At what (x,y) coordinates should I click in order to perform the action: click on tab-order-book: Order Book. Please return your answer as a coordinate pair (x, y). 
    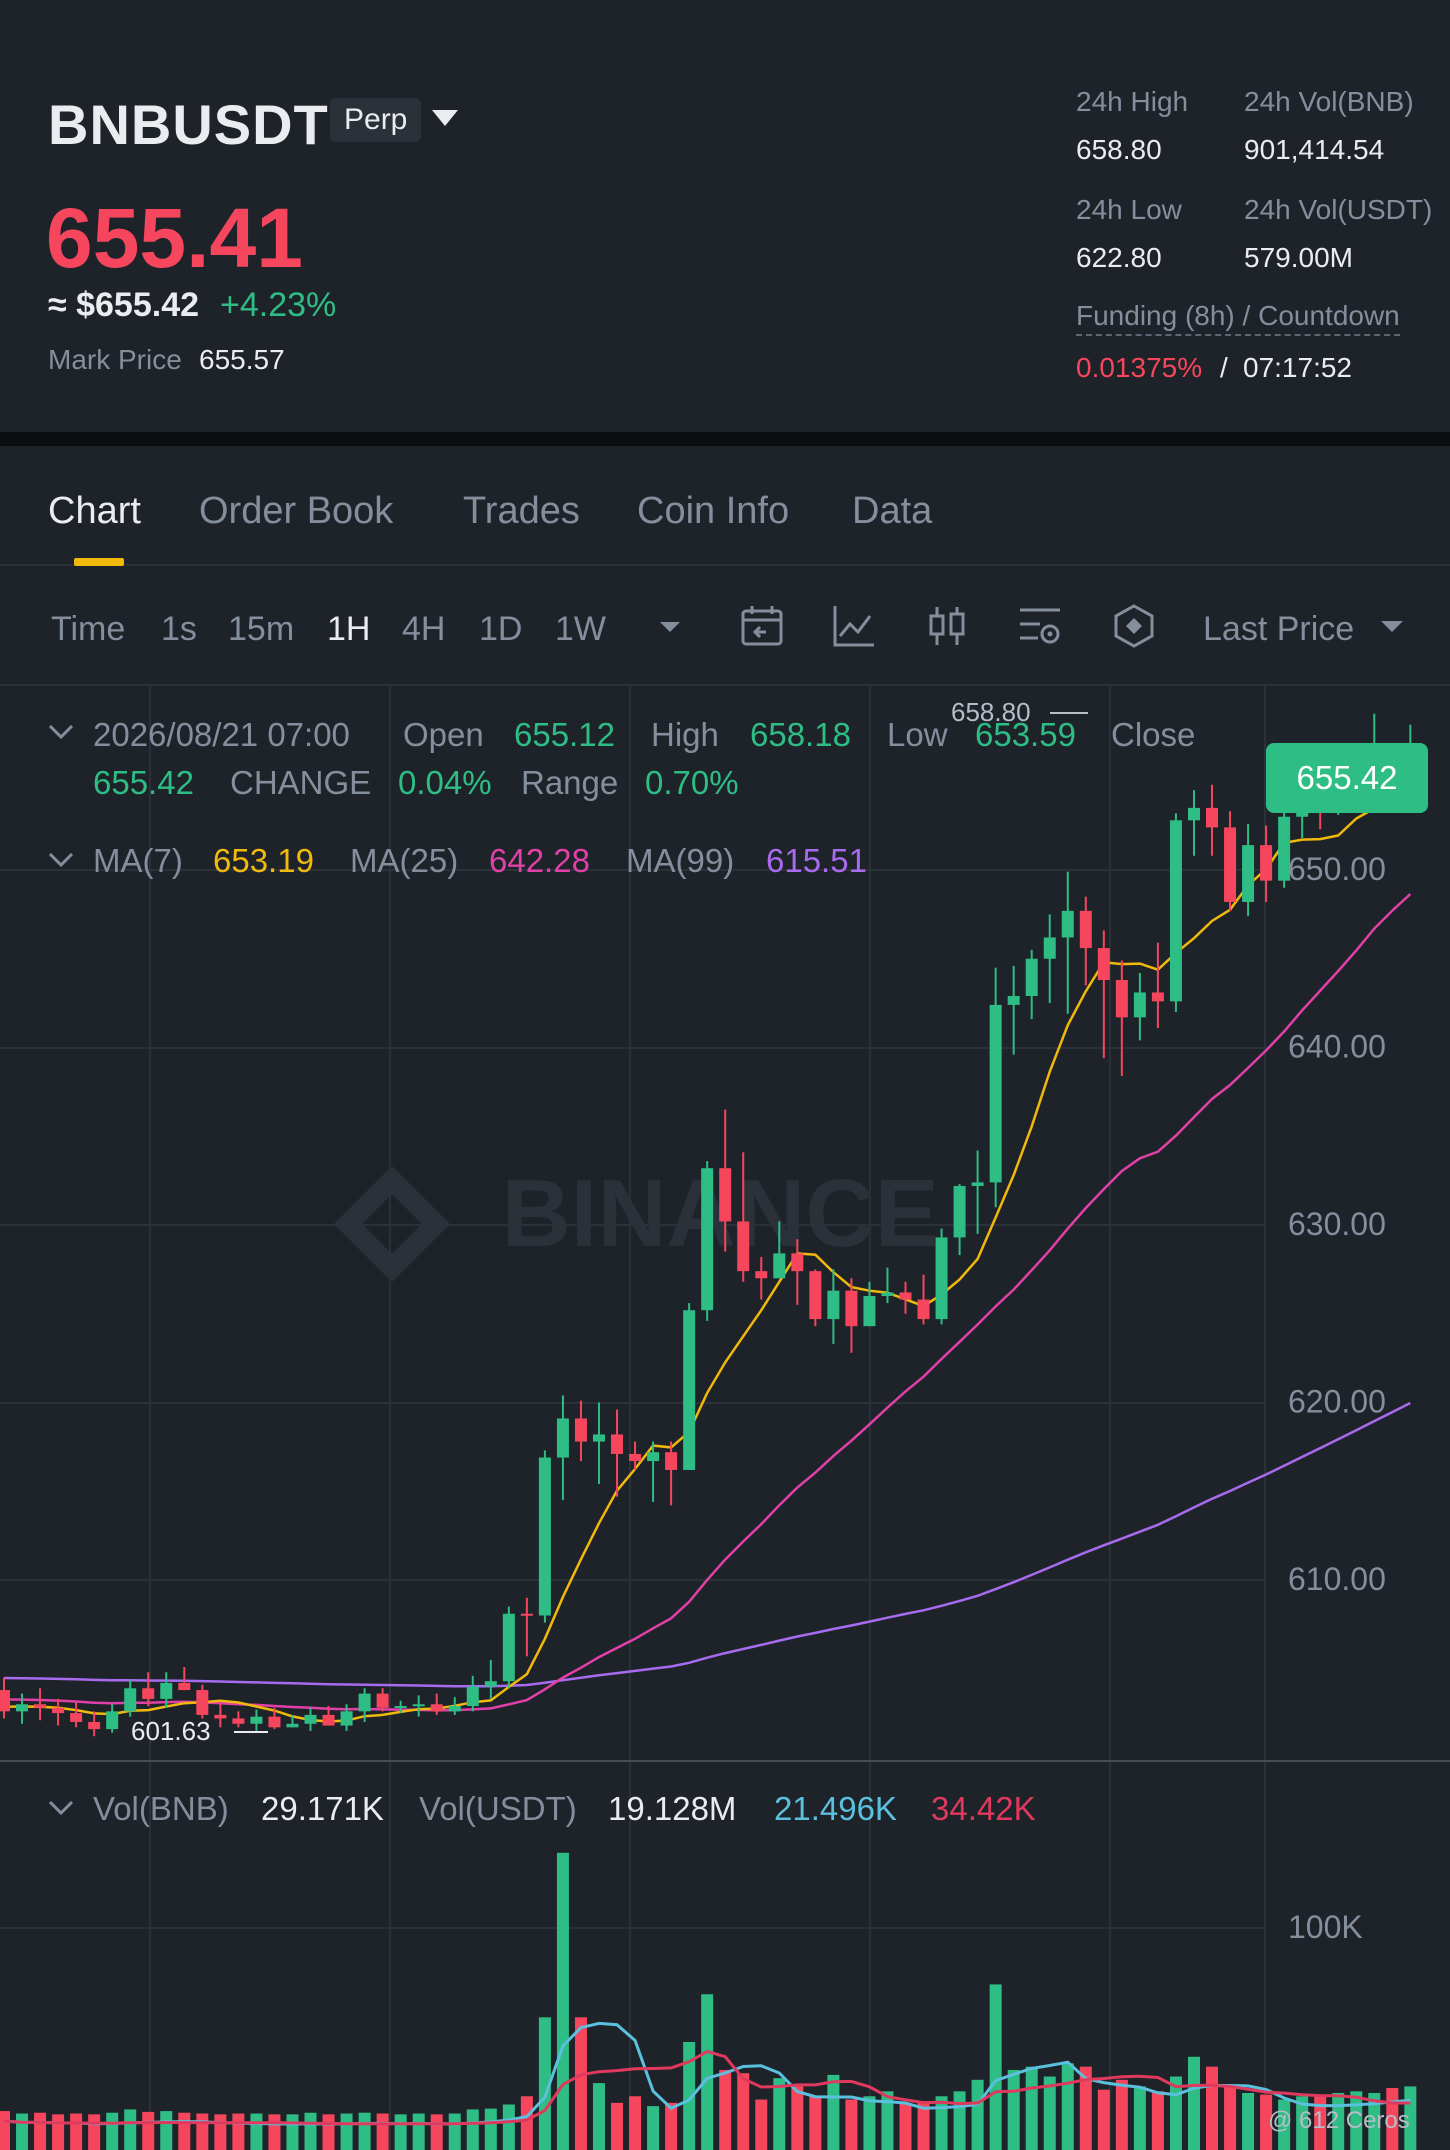
    Looking at the image, I should click on (296, 511).